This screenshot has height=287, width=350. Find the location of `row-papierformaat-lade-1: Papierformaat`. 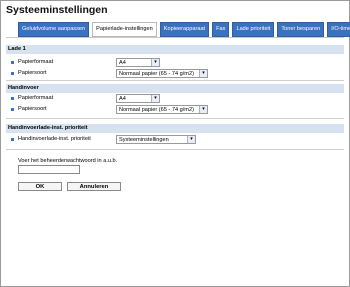

row-papierformaat-lade-1: Papierformaat is located at coordinates (32, 62).